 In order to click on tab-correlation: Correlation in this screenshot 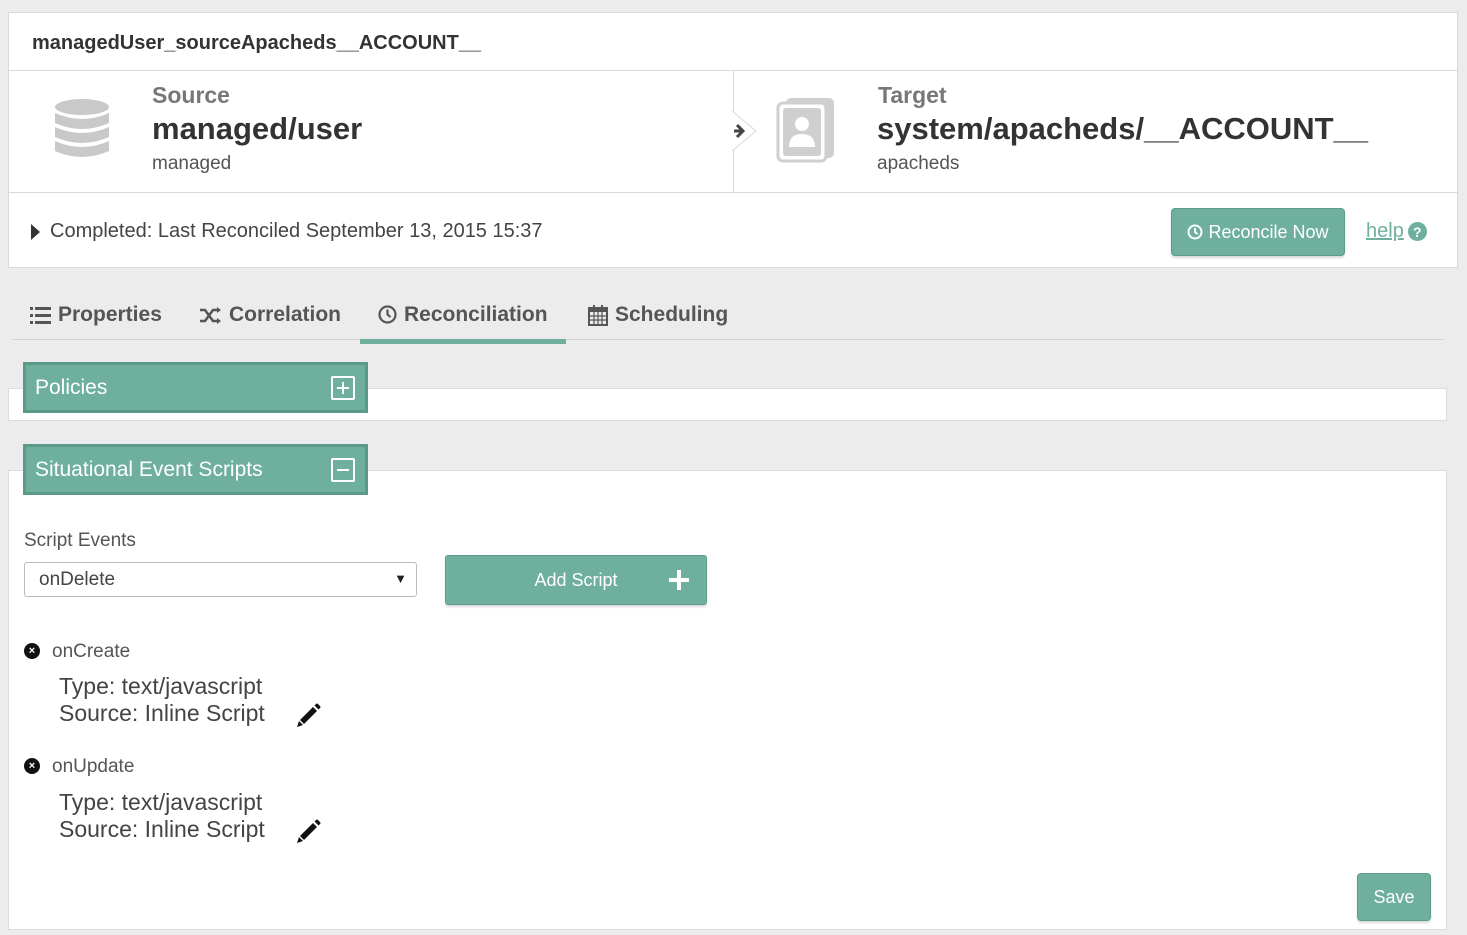, I will do `click(270, 315)`.